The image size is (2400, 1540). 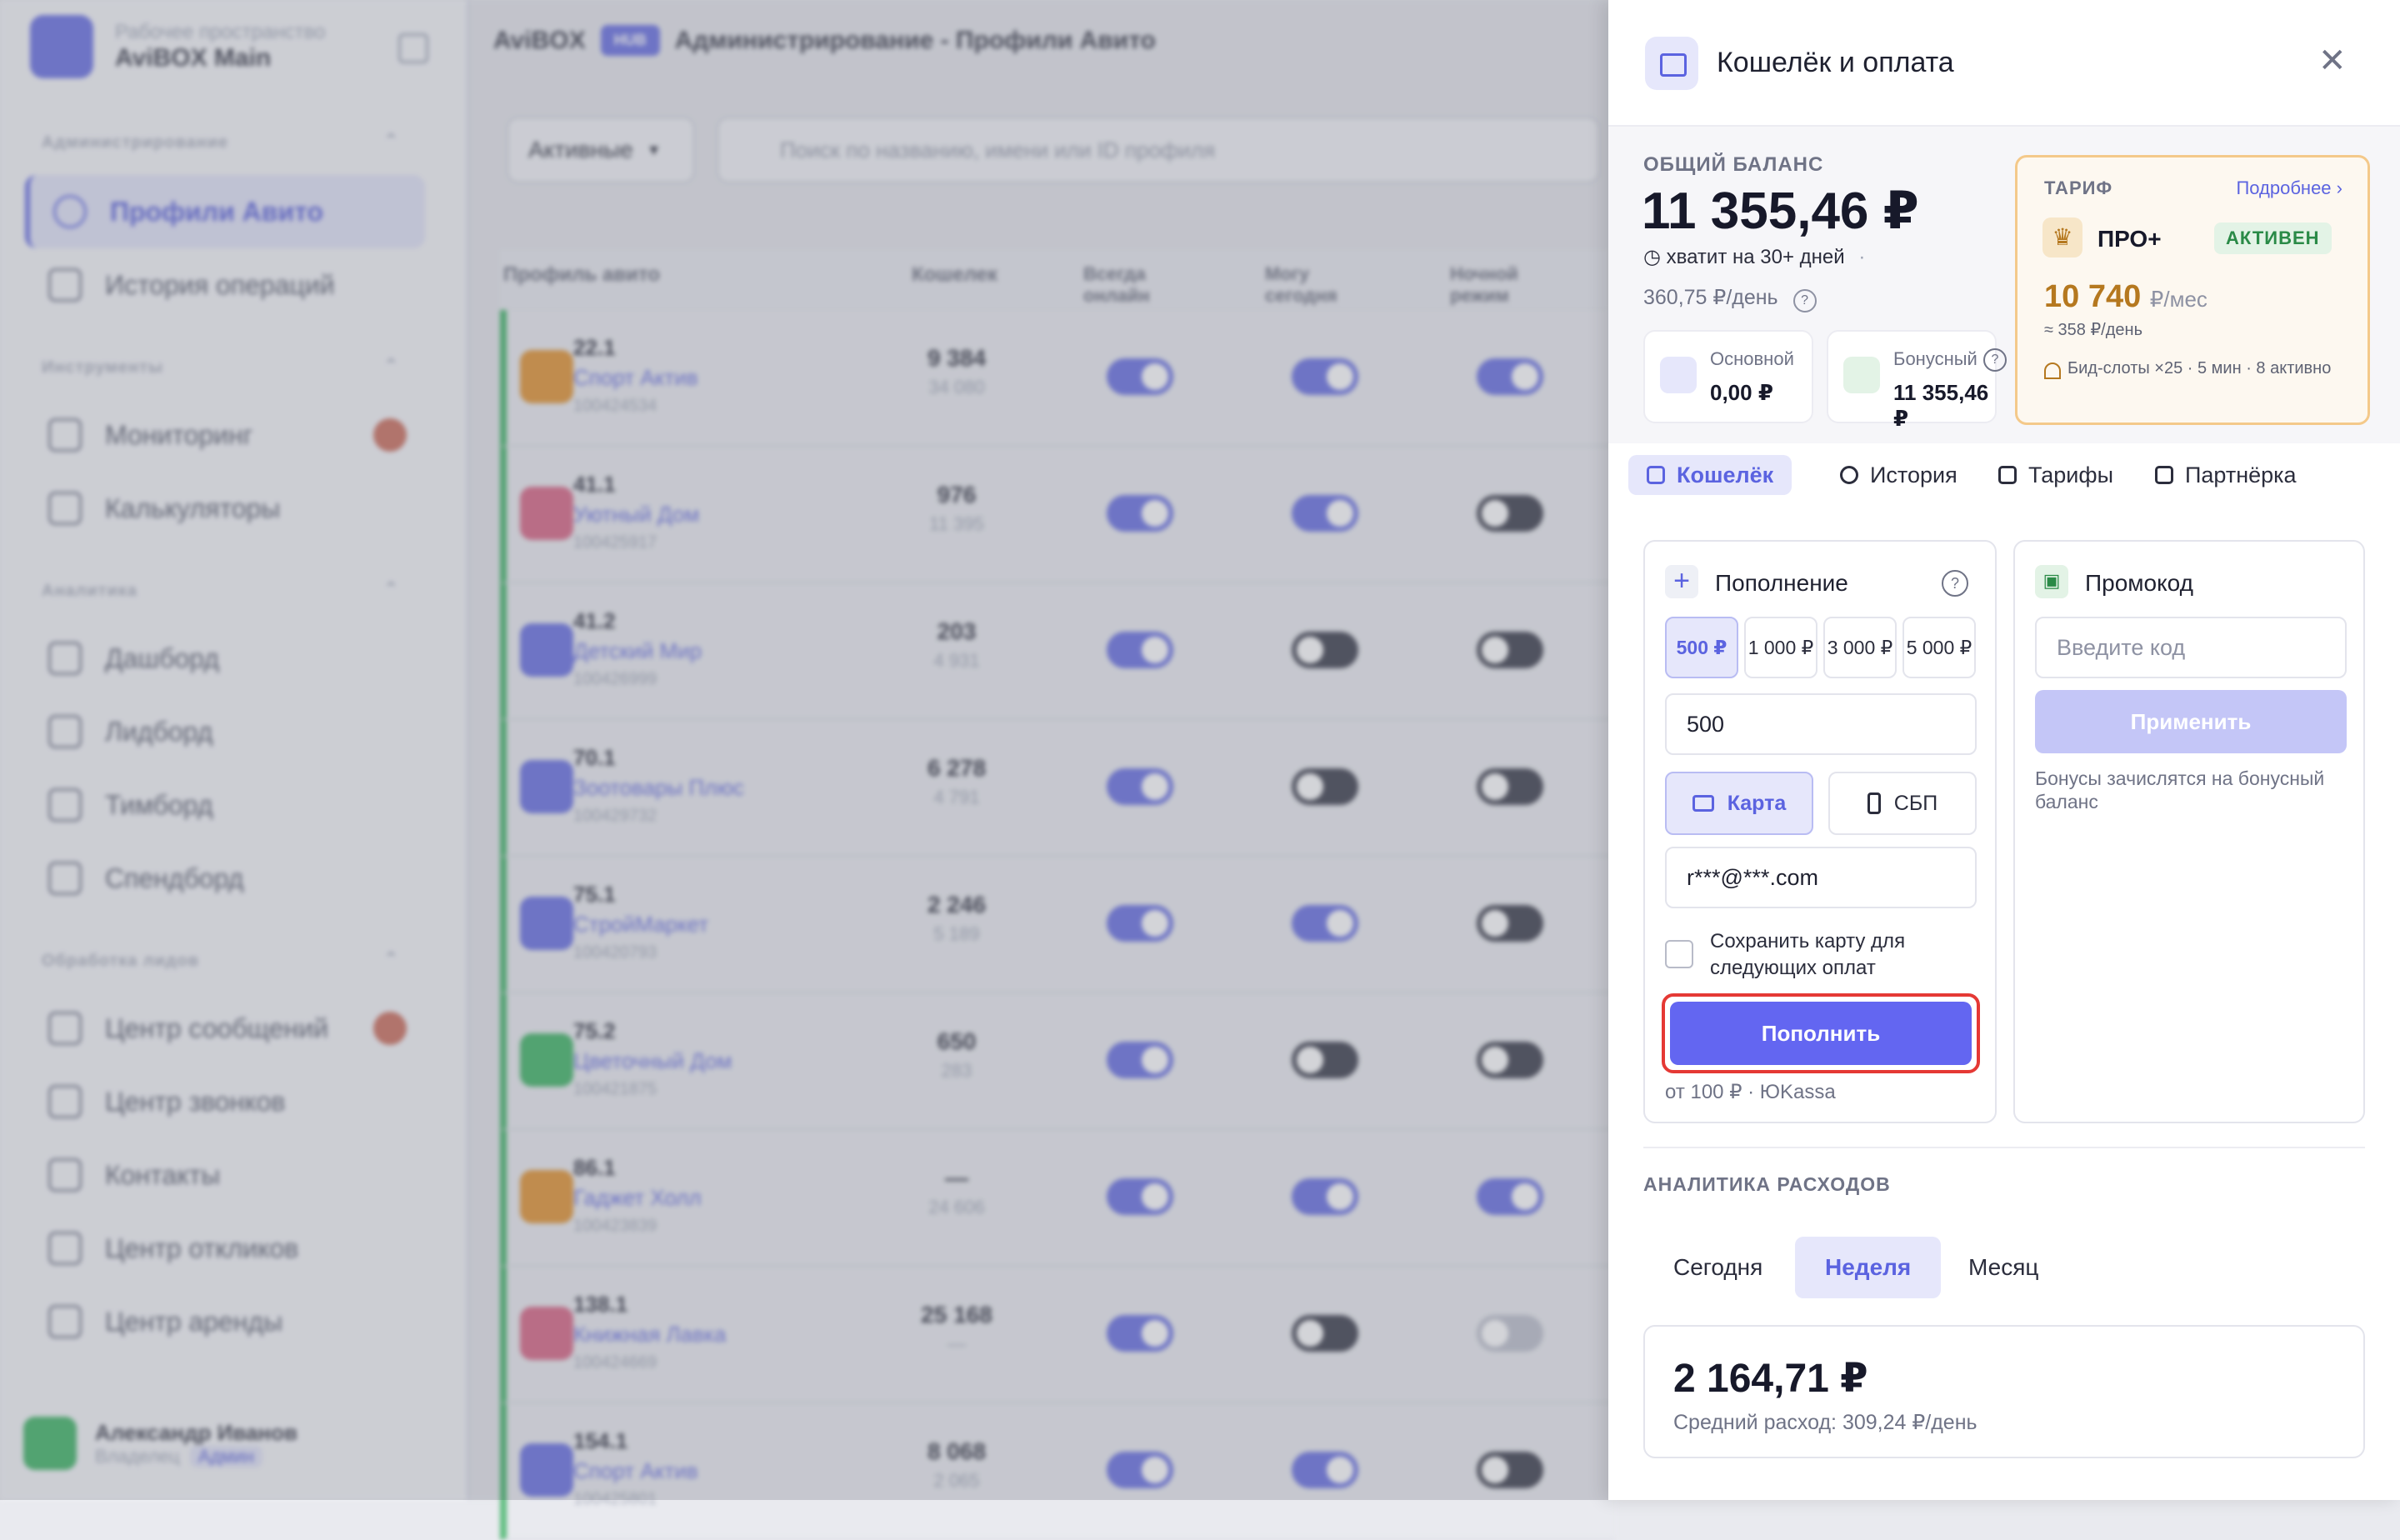 What do you see at coordinates (2332, 61) in the screenshot?
I see `close-icon: ✕` at bounding box center [2332, 61].